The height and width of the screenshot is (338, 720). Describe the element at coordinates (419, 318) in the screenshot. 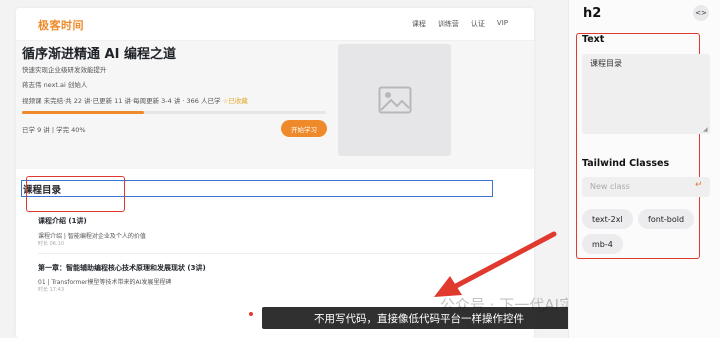

I see `subtitle-caption: 不用写代码，直接像低代码平台一样操作控件` at that location.